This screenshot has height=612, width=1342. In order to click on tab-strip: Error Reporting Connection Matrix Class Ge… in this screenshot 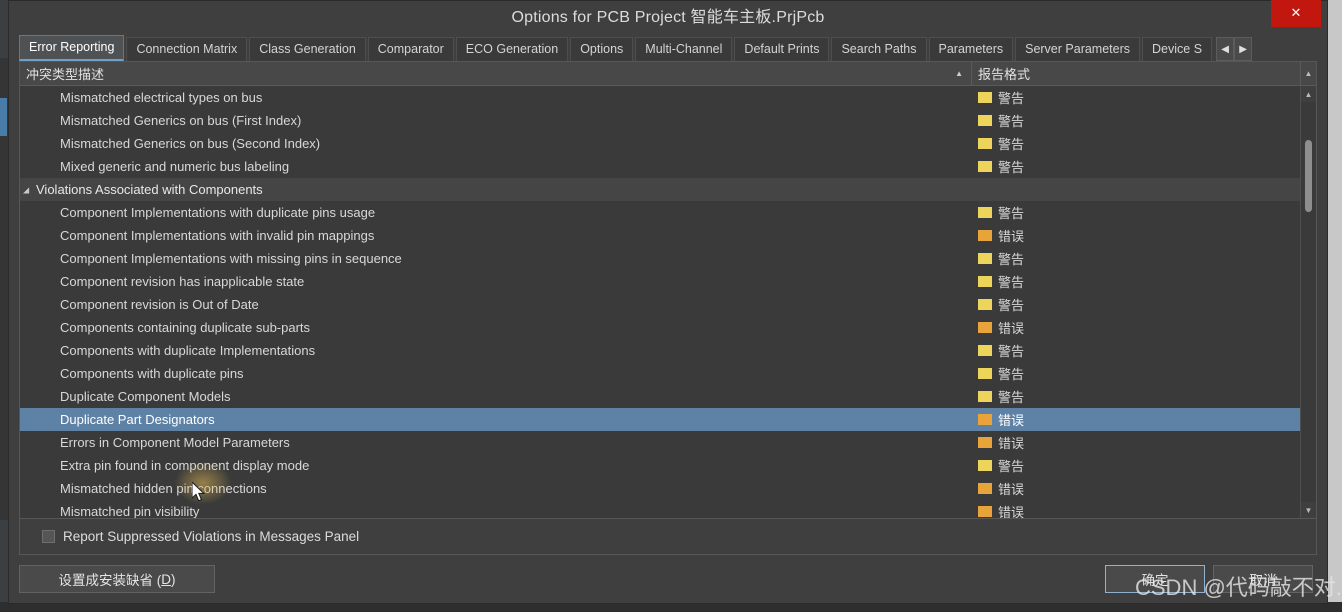, I will do `click(668, 48)`.